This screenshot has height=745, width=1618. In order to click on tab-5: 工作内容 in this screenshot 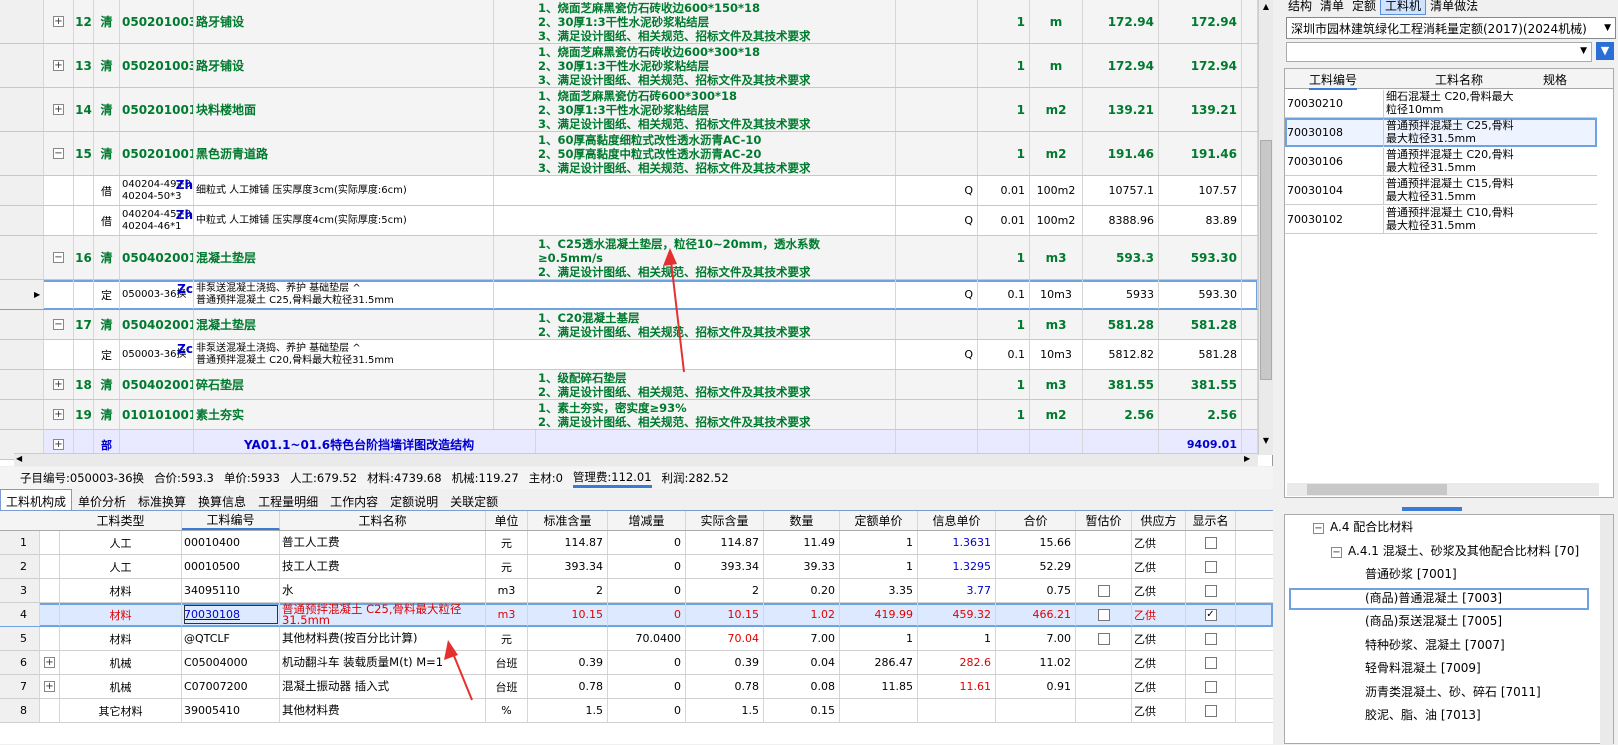, I will do `click(354, 499)`.